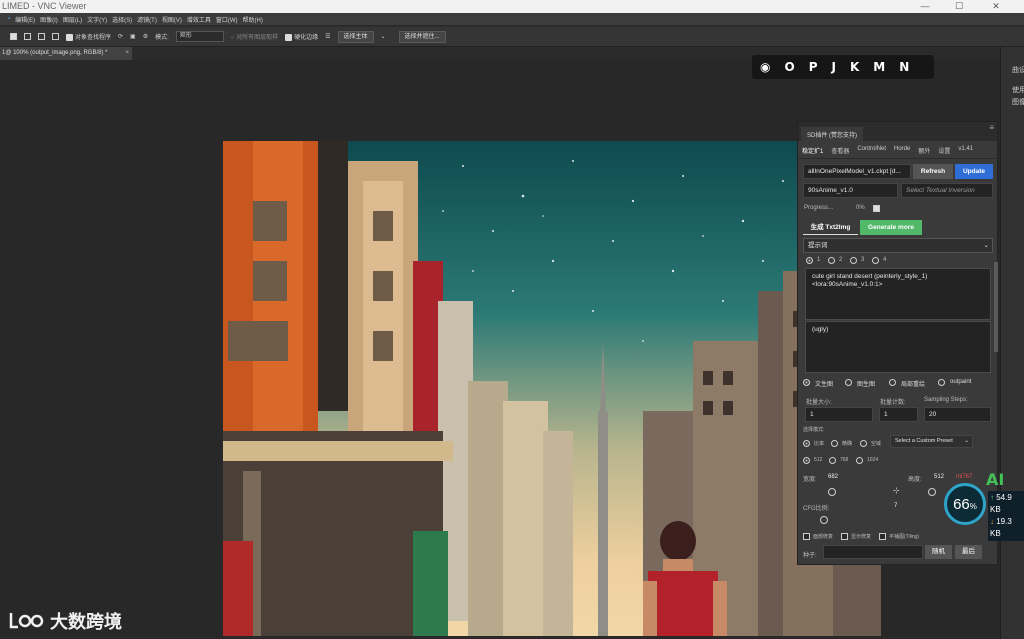 This screenshot has width=1024, height=639. What do you see at coordinates (824, 520) in the screenshot?
I see `cfg-slider-handle` at bounding box center [824, 520].